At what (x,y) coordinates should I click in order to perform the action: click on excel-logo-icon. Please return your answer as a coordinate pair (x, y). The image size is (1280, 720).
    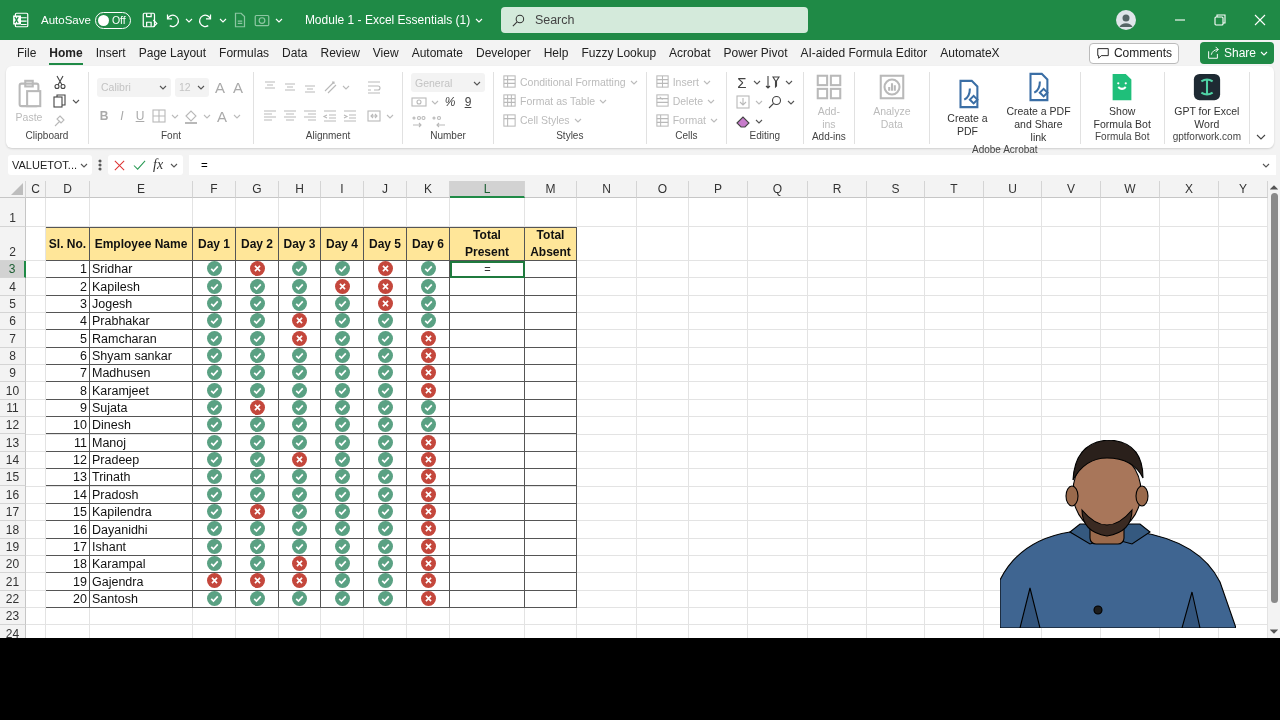
    Looking at the image, I should click on (21, 20).